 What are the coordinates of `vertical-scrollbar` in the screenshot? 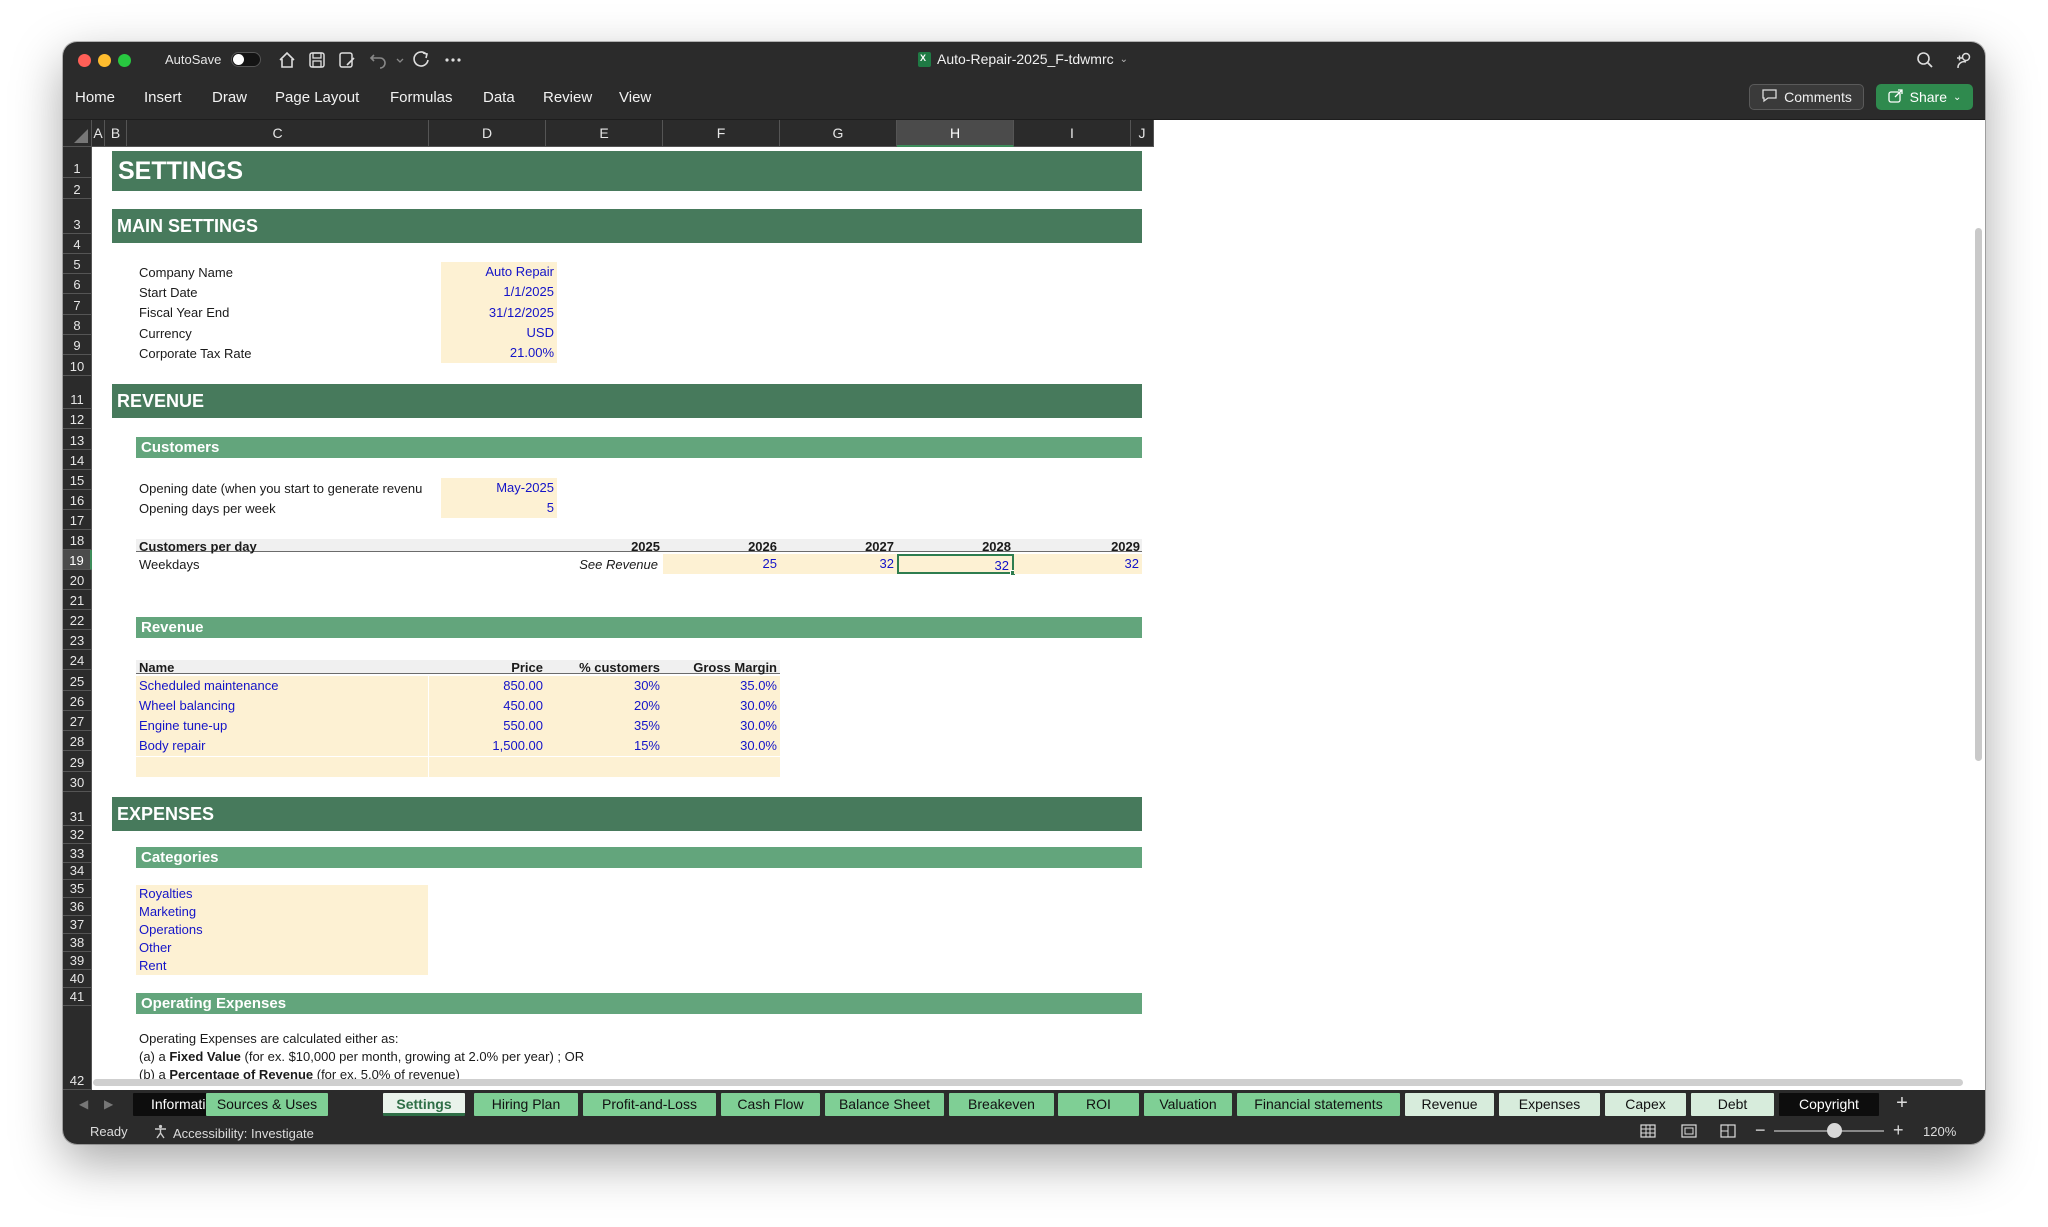 It's located at (1978, 494).